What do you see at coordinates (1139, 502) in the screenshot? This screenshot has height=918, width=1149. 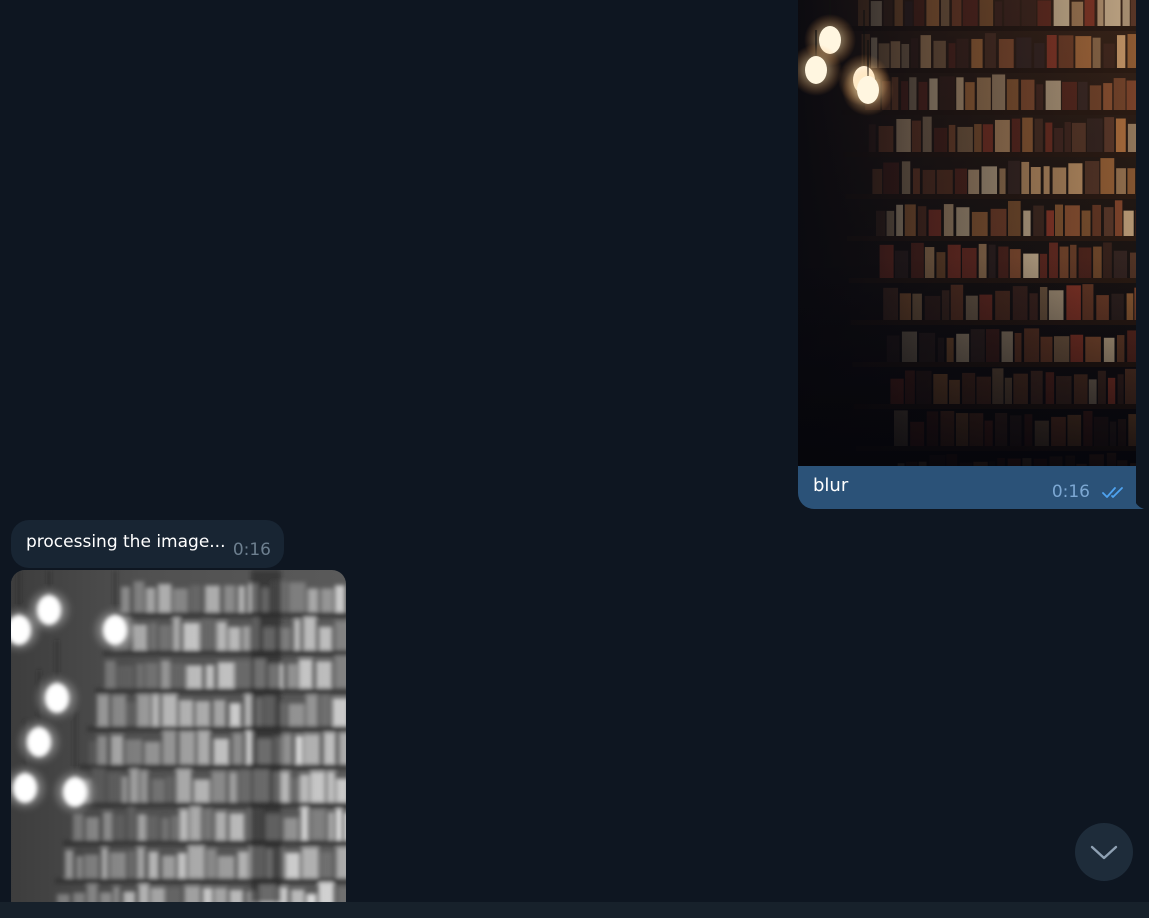 I see `bubble-tail` at bounding box center [1139, 502].